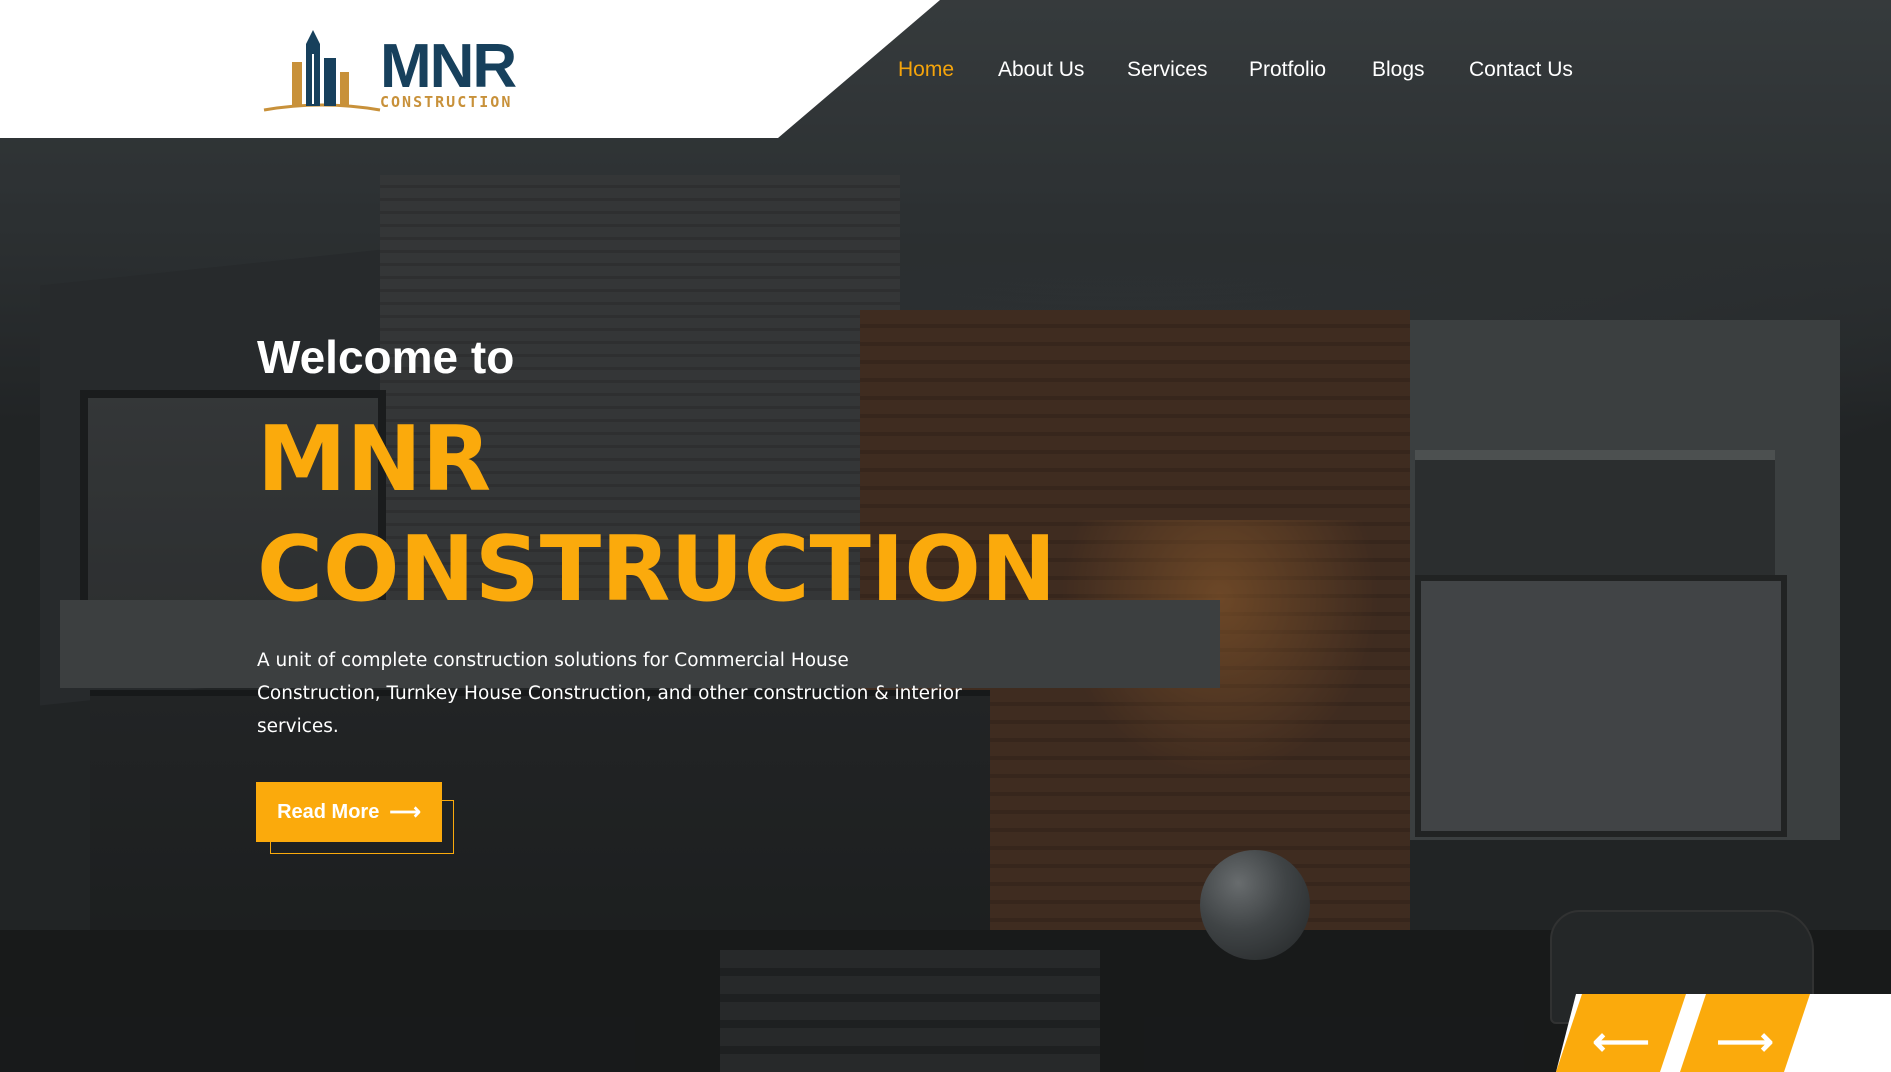 This screenshot has width=1891, height=1072. I want to click on logo-brand-text: MNR, so click(448, 66).